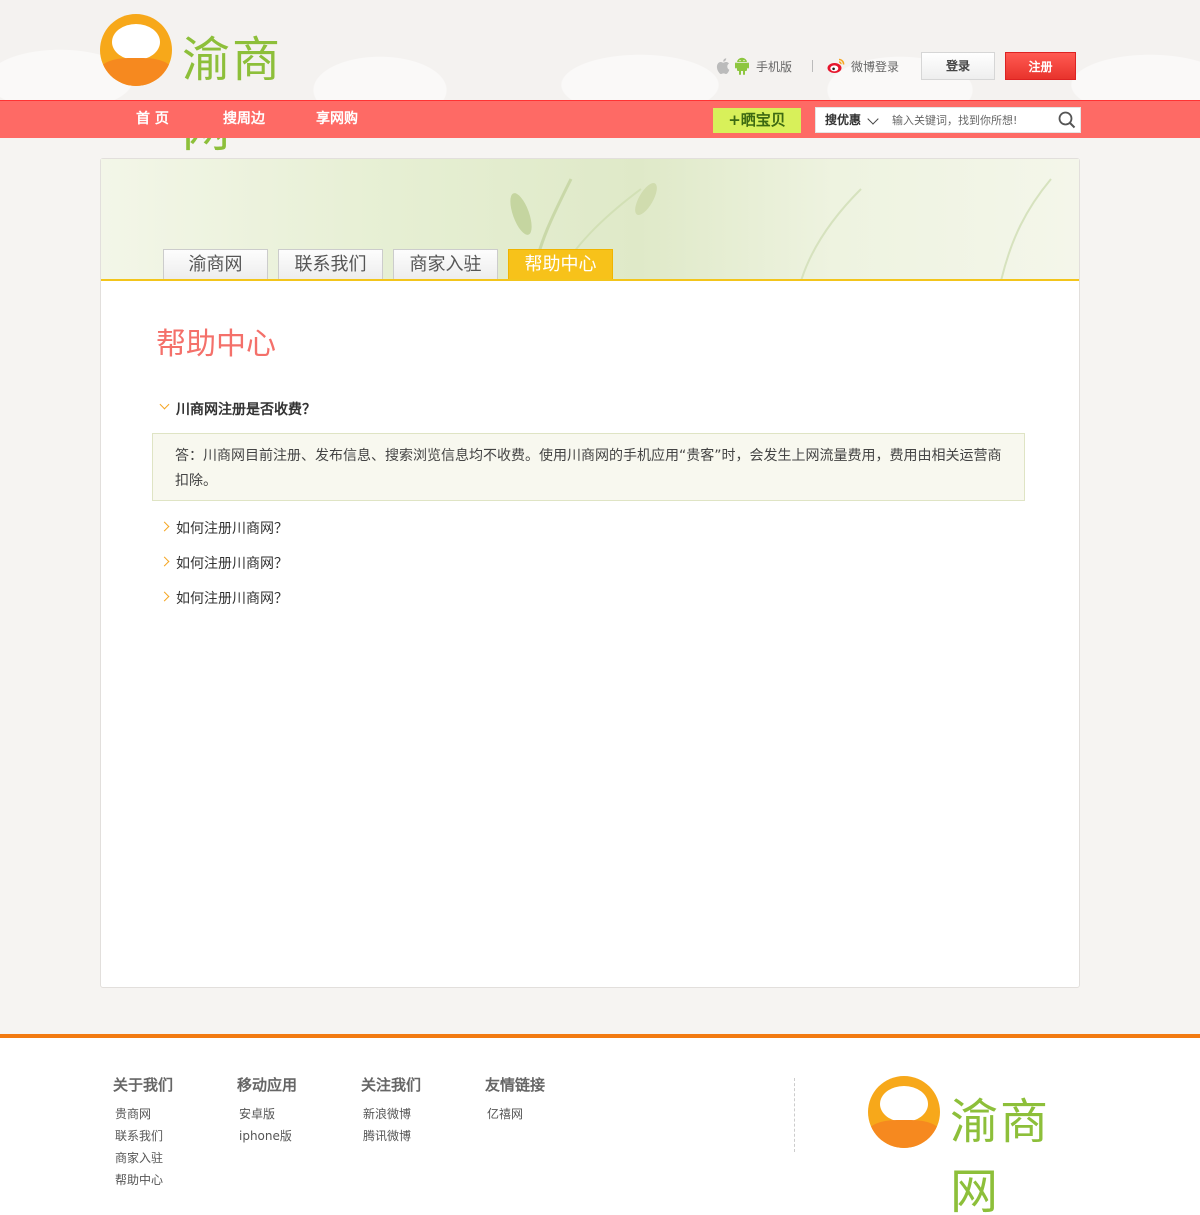 This screenshot has height=1215, width=1200. What do you see at coordinates (143, 1114) in the screenshot?
I see `footer-link: 贵商网` at bounding box center [143, 1114].